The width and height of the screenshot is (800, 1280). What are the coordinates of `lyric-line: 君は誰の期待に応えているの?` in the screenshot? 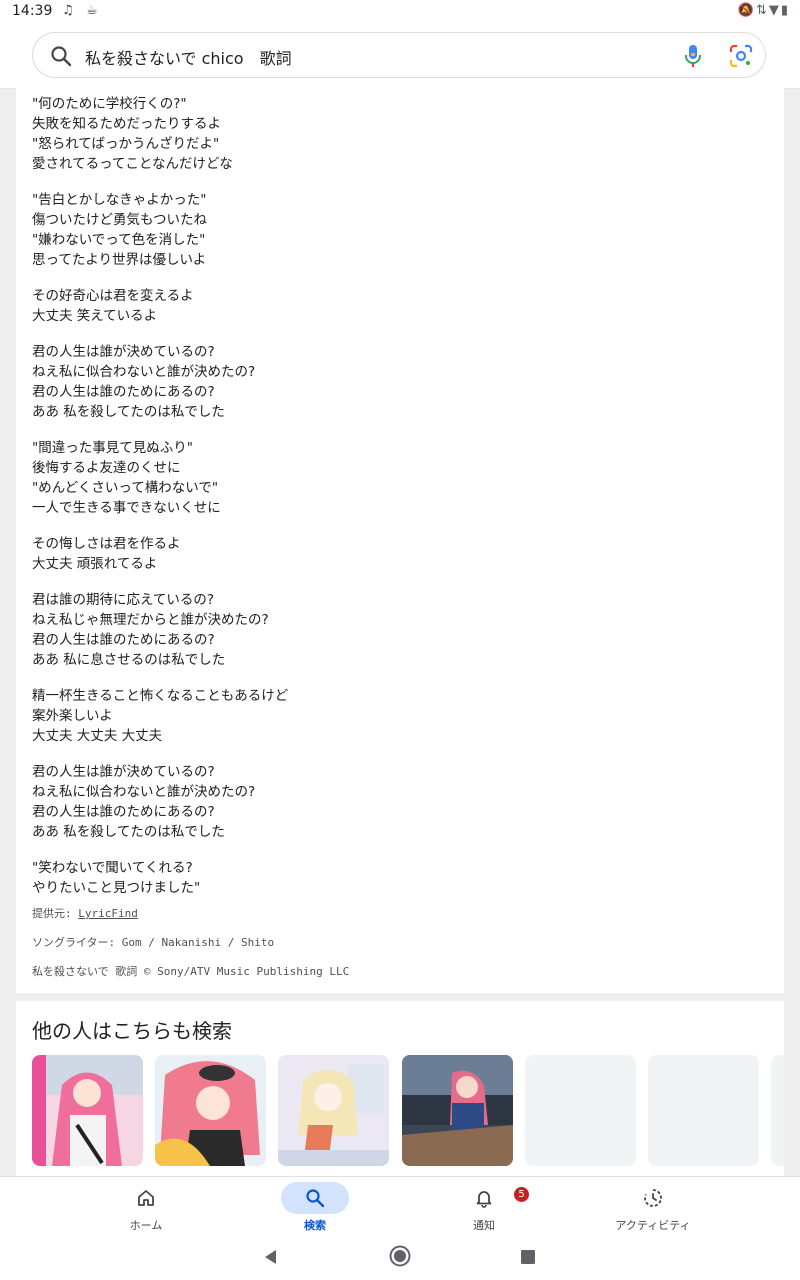 It's located at (123, 600).